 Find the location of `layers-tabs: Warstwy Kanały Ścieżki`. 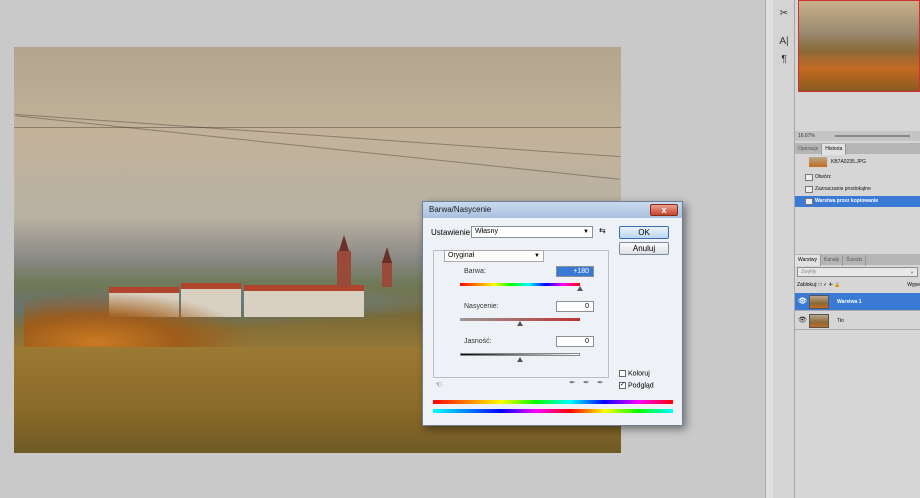

layers-tabs: Warstwy Kanały Ścieżki is located at coordinates (857, 260).